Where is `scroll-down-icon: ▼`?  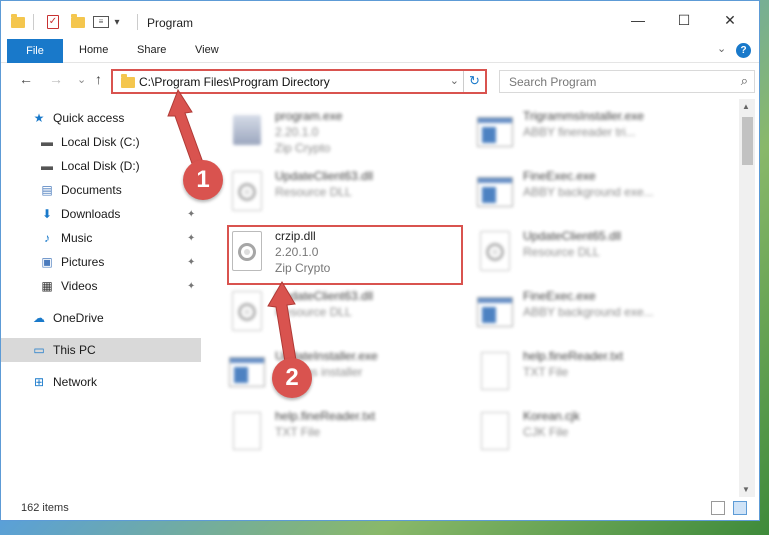
scroll-down-icon: ▼ is located at coordinates (746, 489).